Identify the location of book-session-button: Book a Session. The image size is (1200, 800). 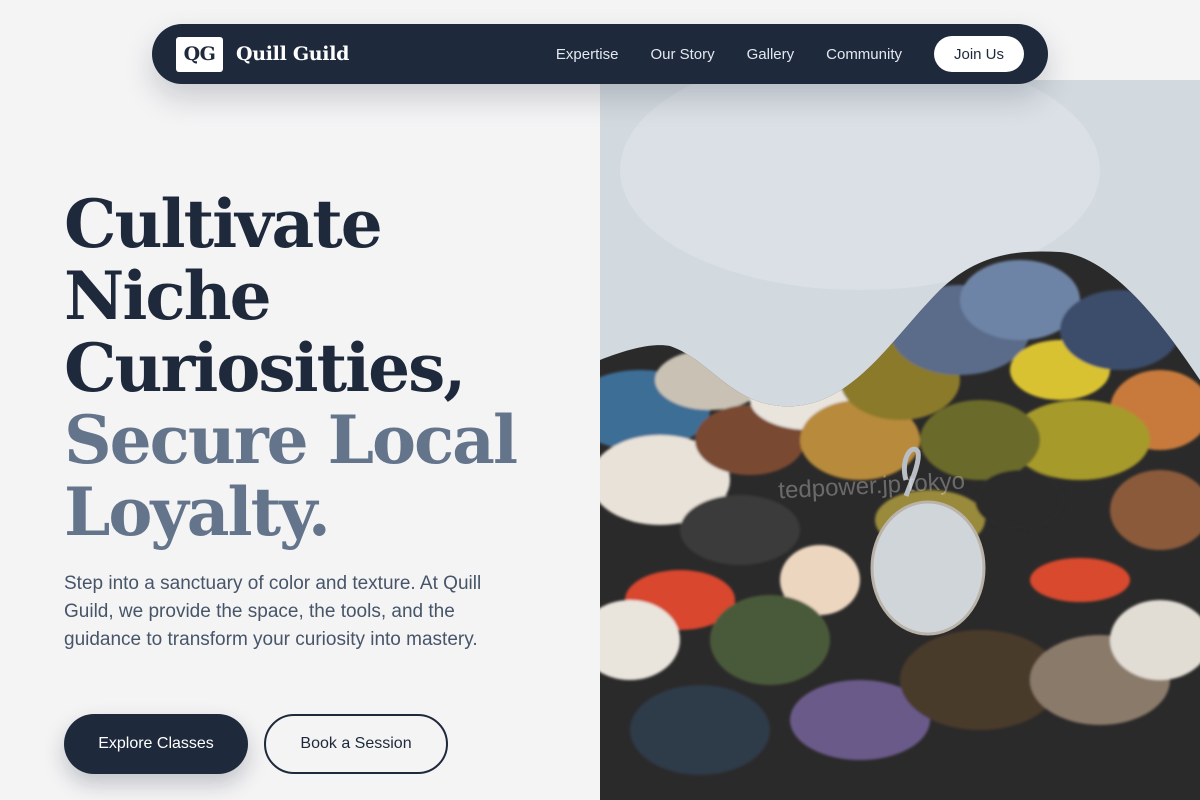
(356, 744).